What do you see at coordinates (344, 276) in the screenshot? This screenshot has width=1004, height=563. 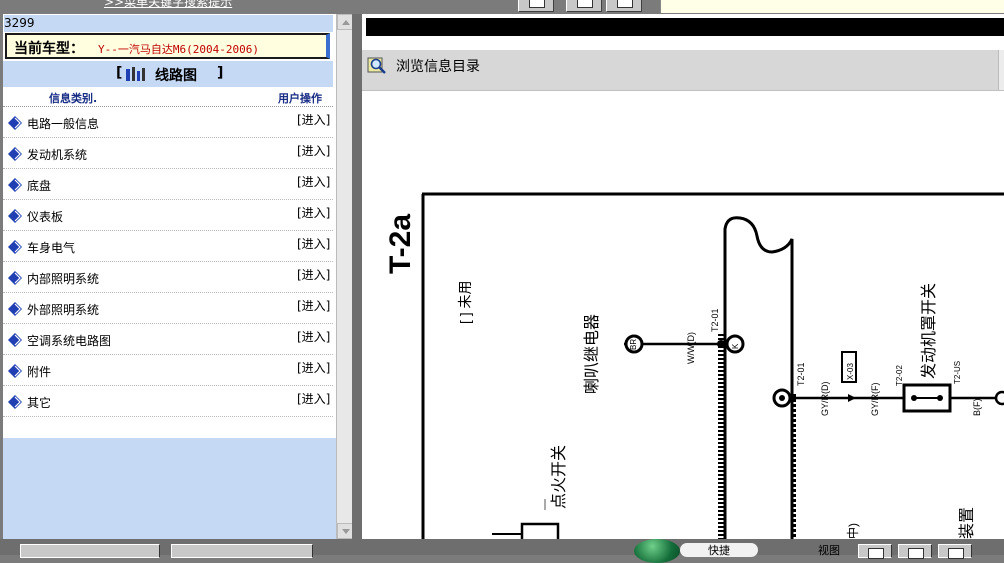 I see `left-scrollbar` at bounding box center [344, 276].